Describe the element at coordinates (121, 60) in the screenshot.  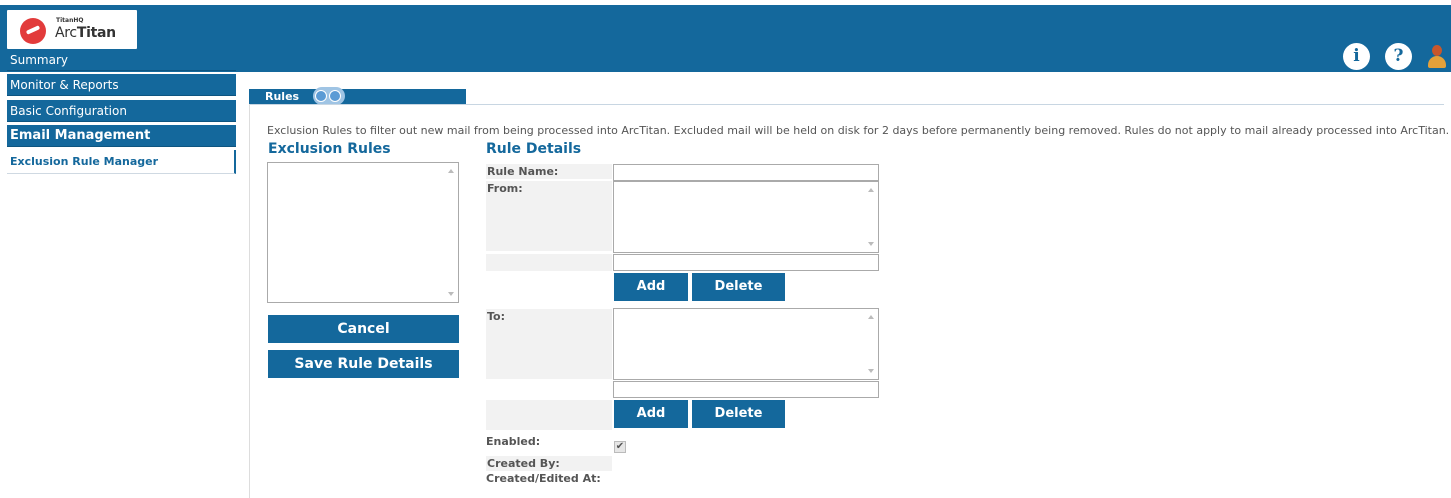
I see `sidebar-item-summary: Summary` at that location.